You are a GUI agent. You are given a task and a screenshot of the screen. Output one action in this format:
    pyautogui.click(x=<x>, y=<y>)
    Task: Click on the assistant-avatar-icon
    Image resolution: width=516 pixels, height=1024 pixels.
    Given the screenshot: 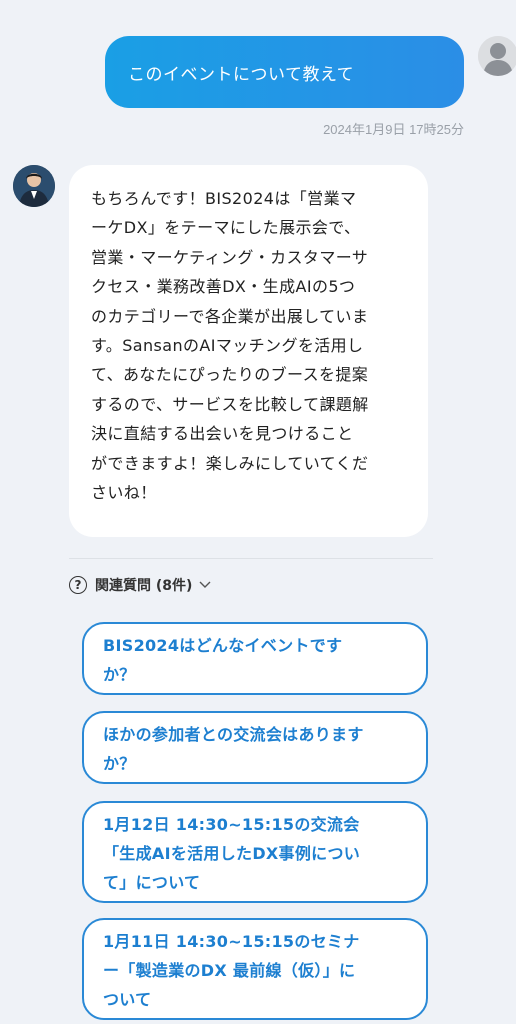 What is the action you would take?
    pyautogui.click(x=34, y=186)
    